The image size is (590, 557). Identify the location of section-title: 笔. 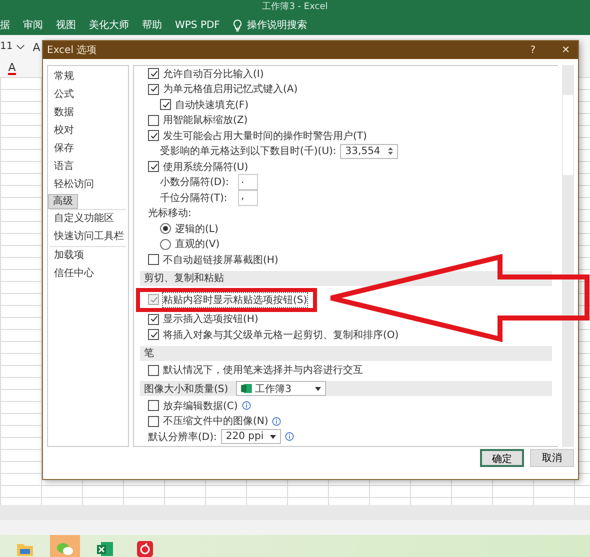
(149, 353).